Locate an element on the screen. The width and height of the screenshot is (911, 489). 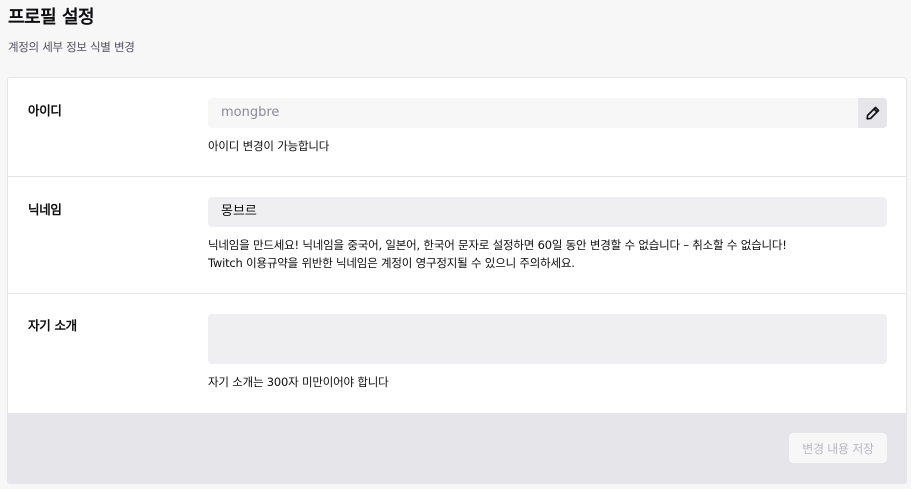
page-title: 프로필 설정 is located at coordinates (51, 17).